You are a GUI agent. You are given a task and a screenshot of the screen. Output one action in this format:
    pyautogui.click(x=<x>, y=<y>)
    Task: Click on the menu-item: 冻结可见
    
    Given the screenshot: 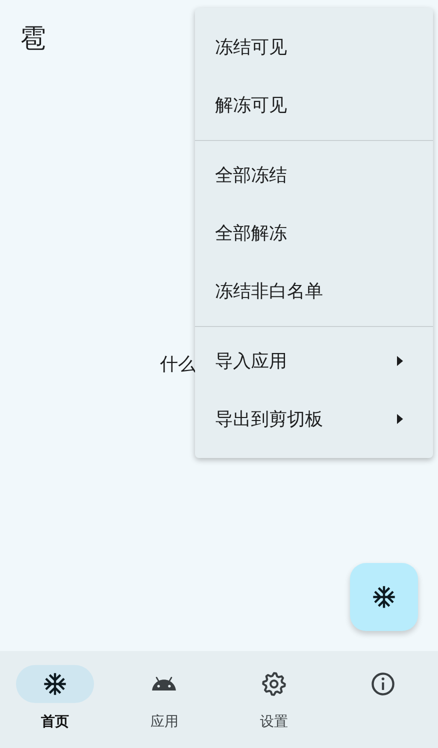 What is the action you would take?
    pyautogui.click(x=314, y=47)
    